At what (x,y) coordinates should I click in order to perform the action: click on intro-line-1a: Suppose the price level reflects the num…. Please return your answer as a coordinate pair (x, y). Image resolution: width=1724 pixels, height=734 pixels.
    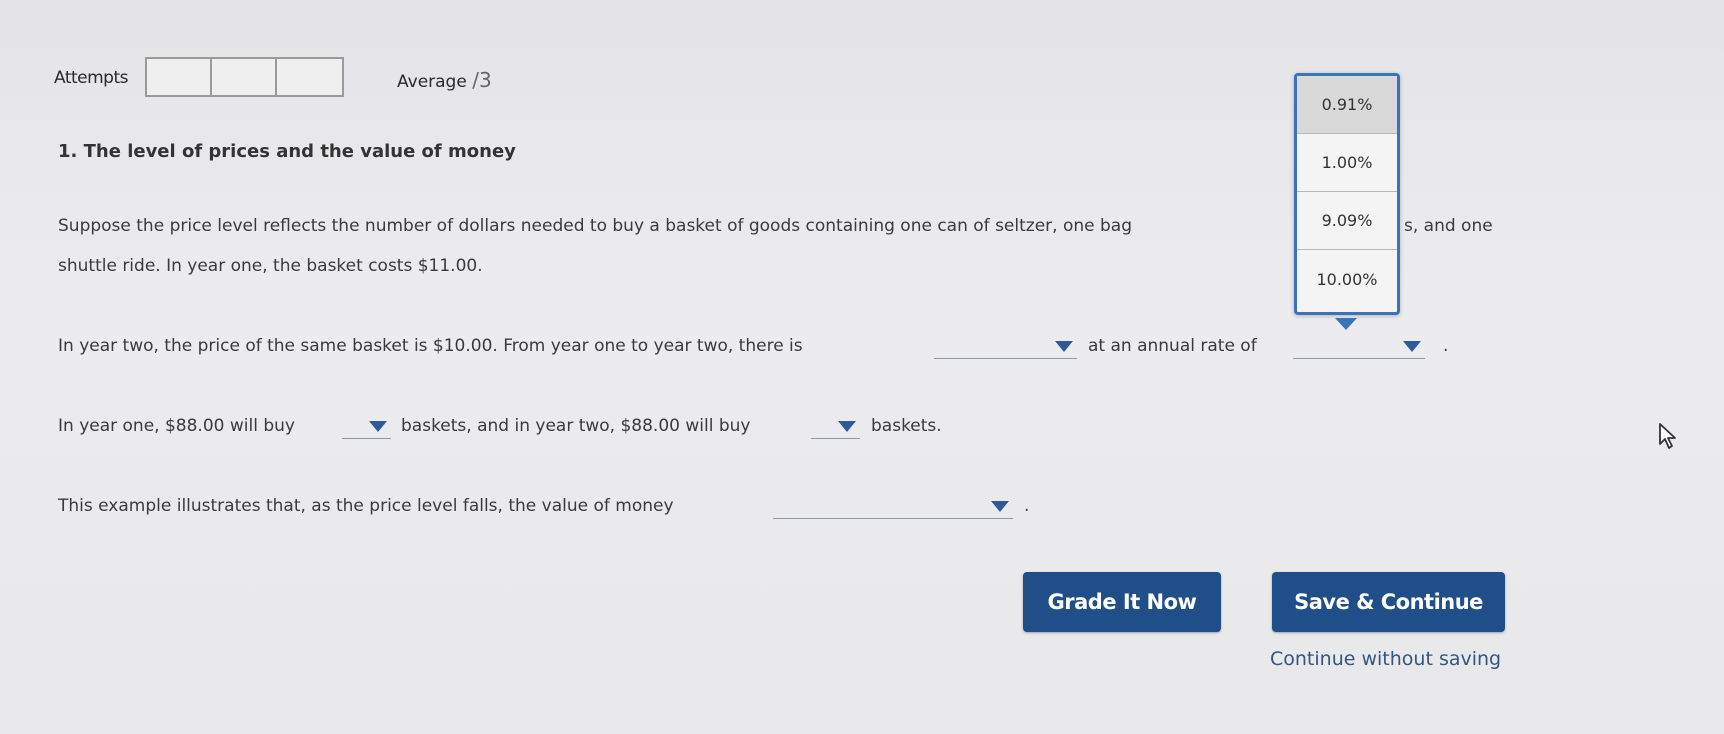
    Looking at the image, I should click on (595, 226).